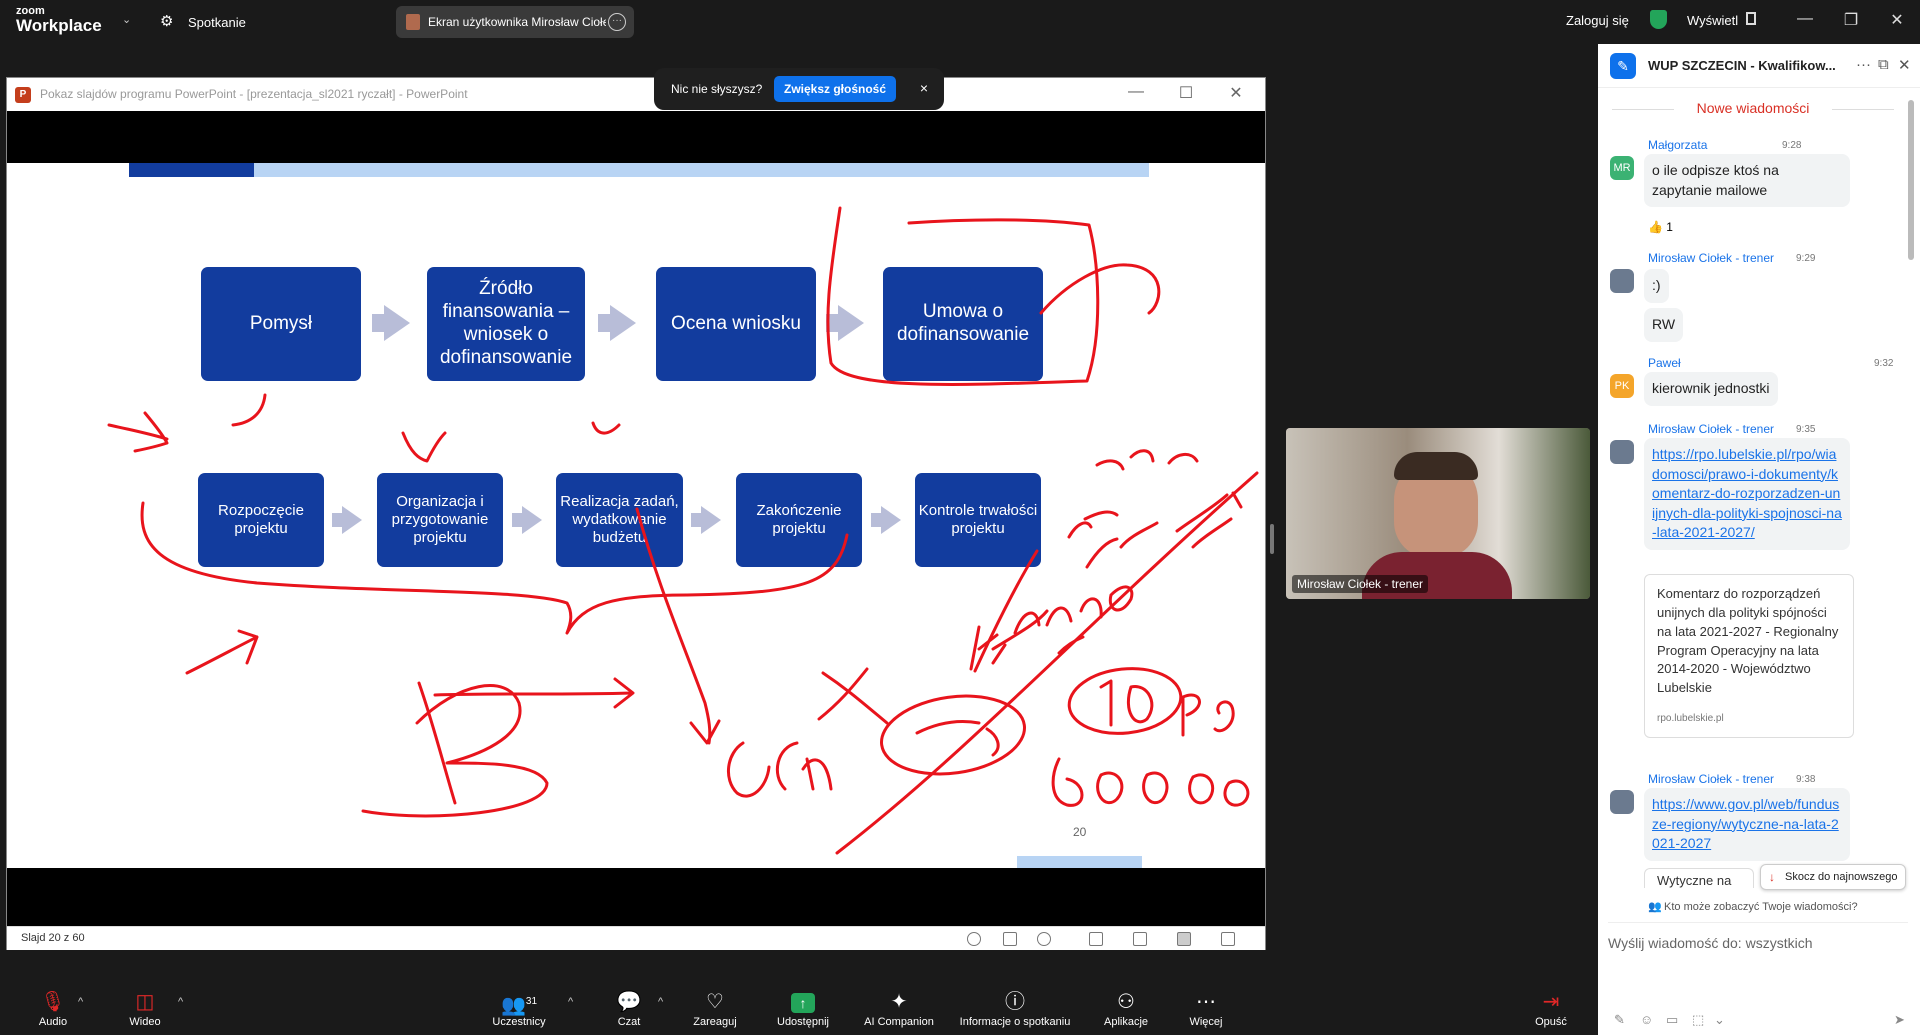 The width and height of the screenshot is (1920, 1035). Describe the element at coordinates (1806, 258) in the screenshot. I see `message-time: 9:29` at that location.